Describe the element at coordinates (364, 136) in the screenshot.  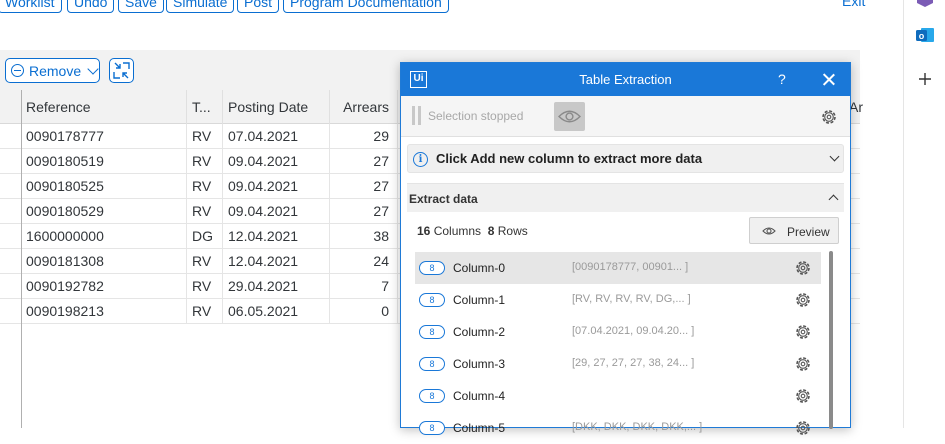
I see `cell-arrears: 29` at that location.